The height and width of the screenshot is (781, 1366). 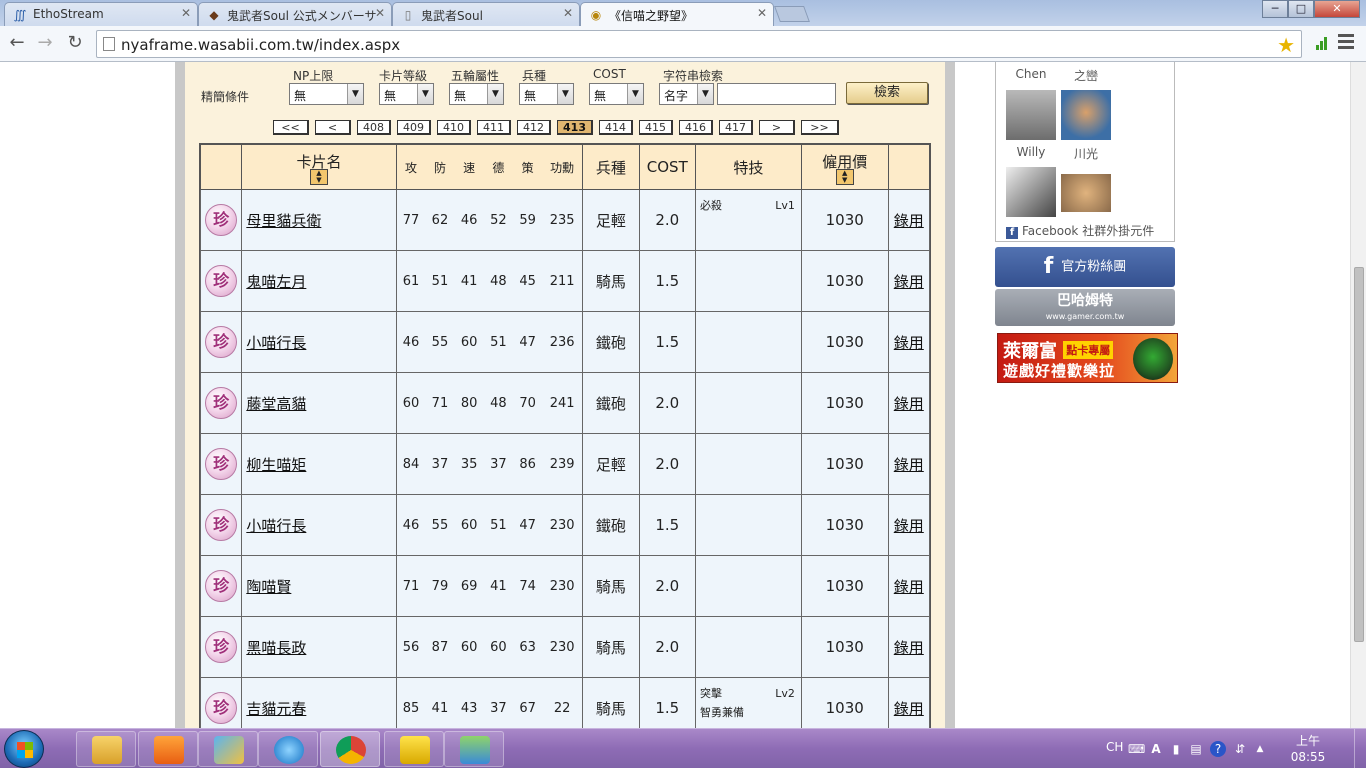 I want to click on extension-signal-icon, so click(x=1323, y=43).